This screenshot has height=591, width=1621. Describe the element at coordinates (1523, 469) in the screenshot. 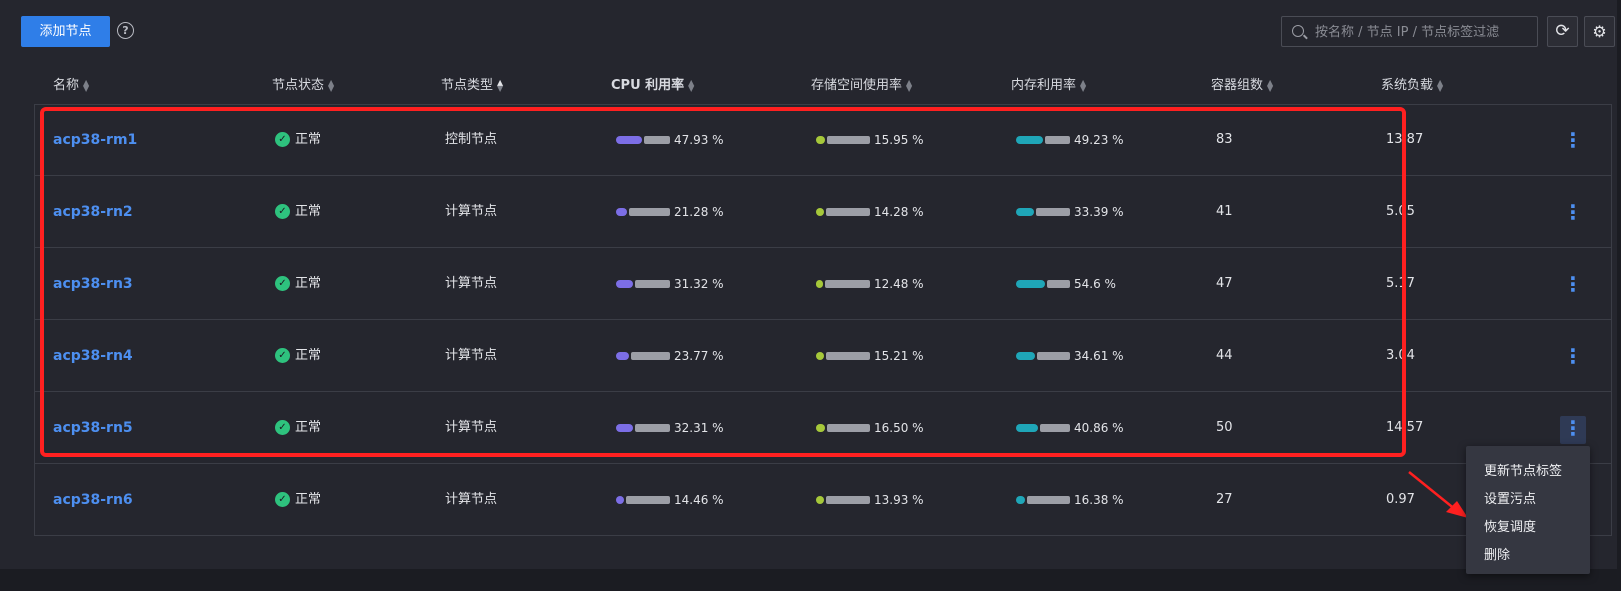

I see `menu-item-update-labels: 更新节点标签` at that location.